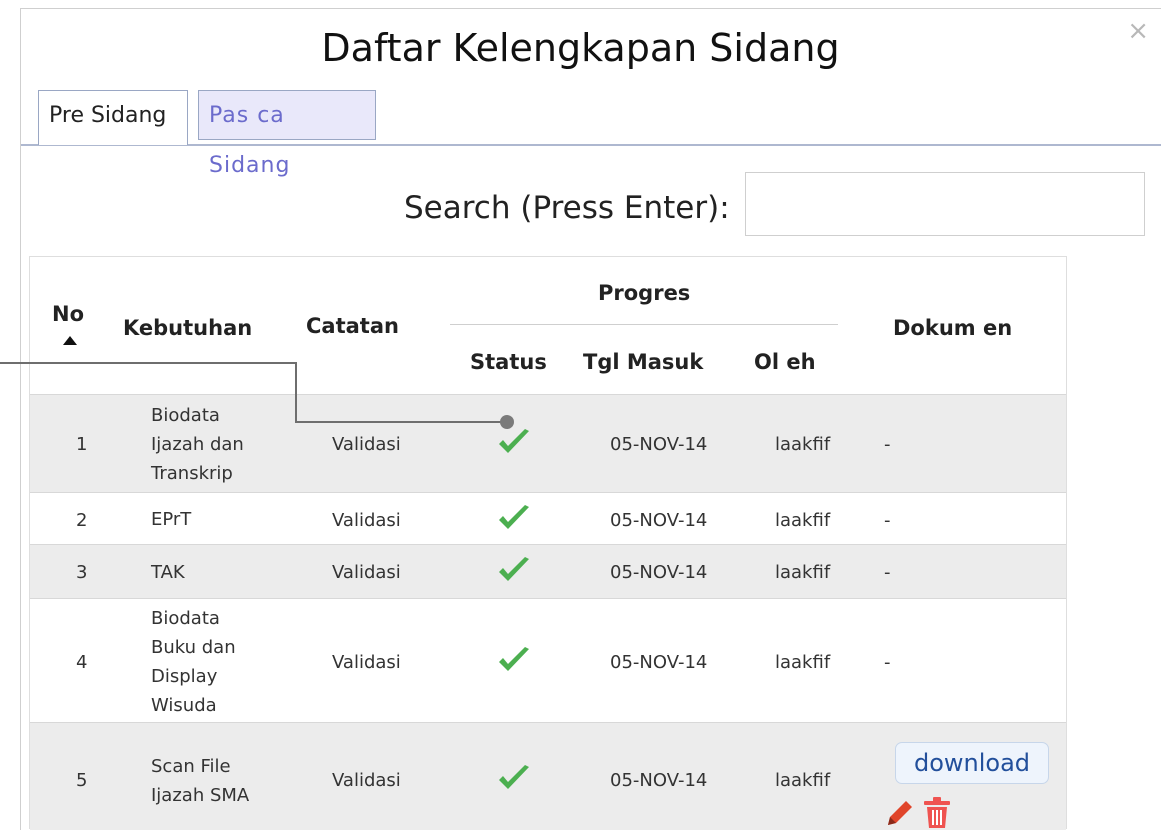 The image size is (1161, 830). What do you see at coordinates (171, 519) in the screenshot?
I see `row-kebutuhan: EPrT` at bounding box center [171, 519].